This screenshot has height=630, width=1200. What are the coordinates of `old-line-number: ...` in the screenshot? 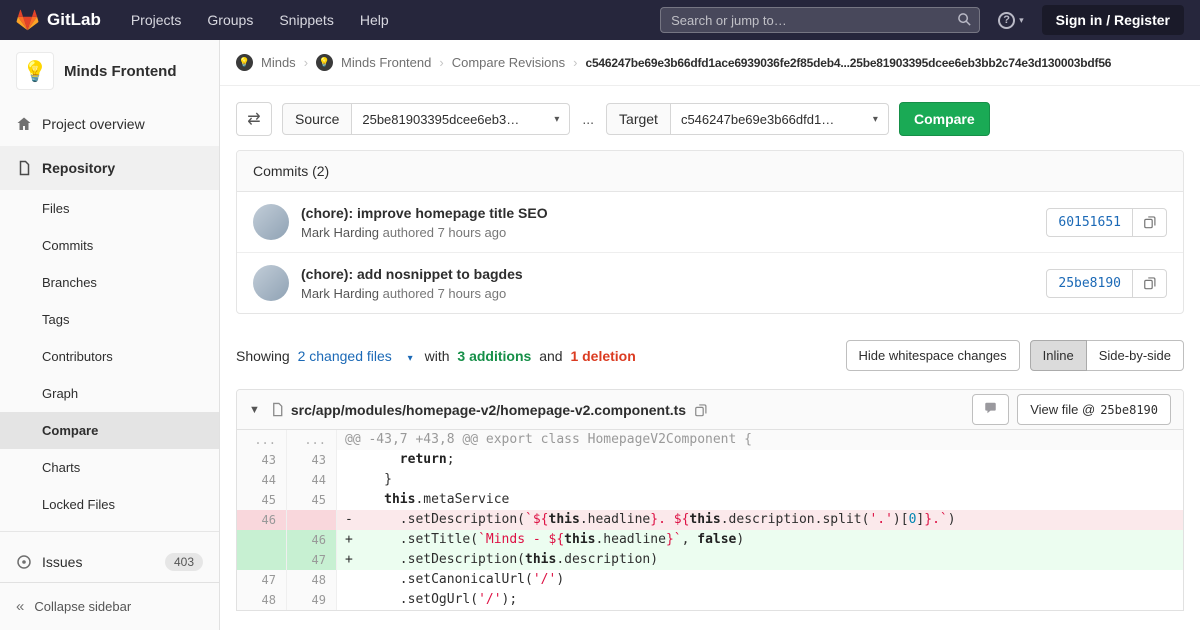 It's located at (262, 440).